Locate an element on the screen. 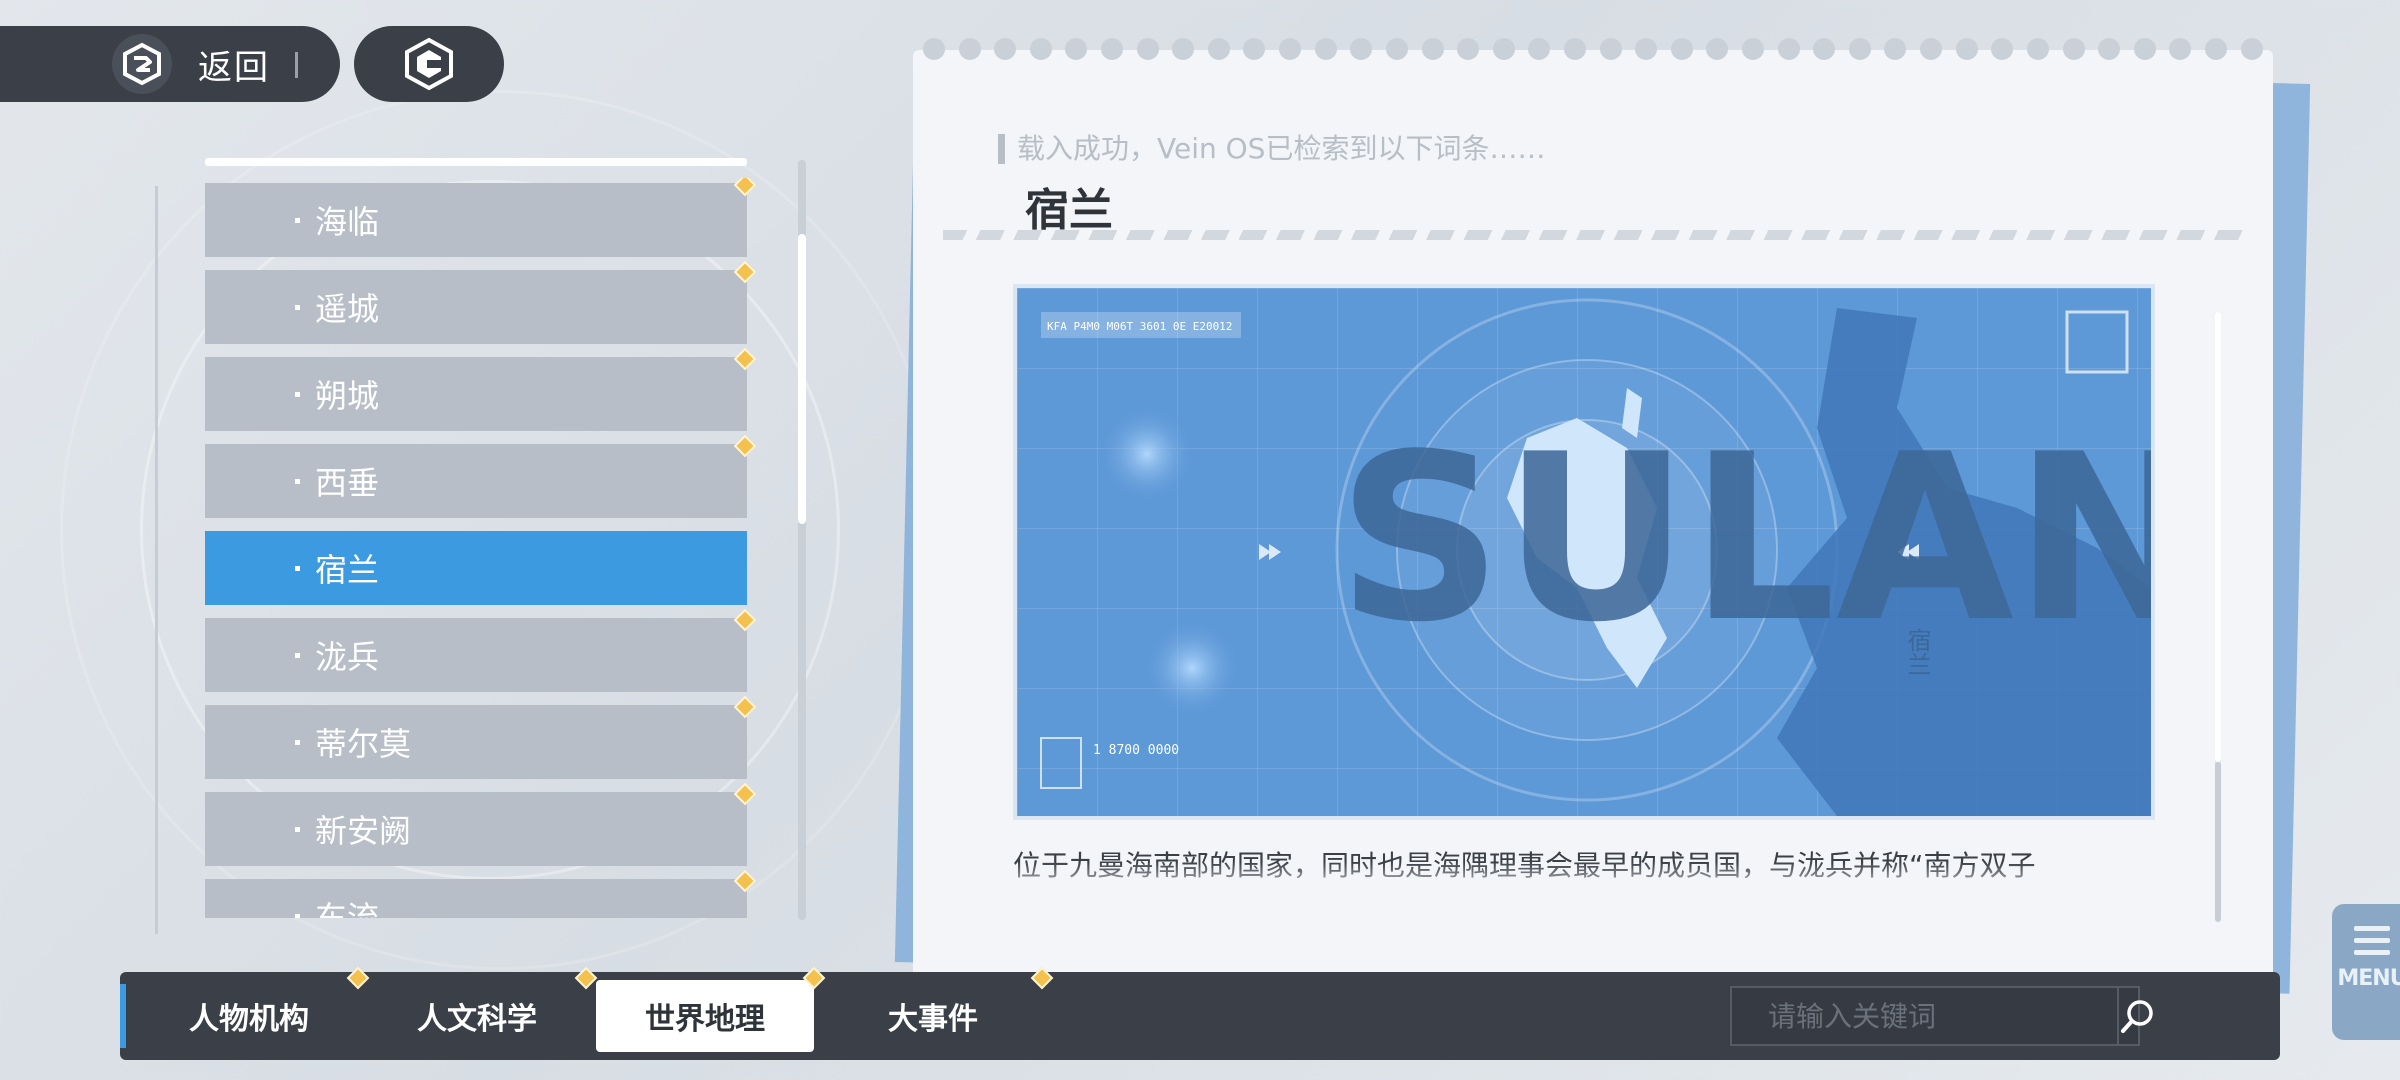  list-item: 遥城 is located at coordinates (481, 302).